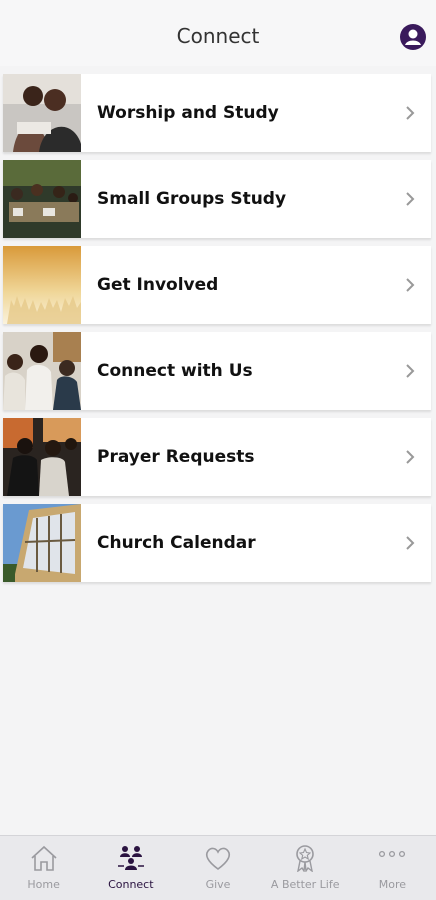  I want to click on list-item-label: Prayer Requests, so click(176, 457).